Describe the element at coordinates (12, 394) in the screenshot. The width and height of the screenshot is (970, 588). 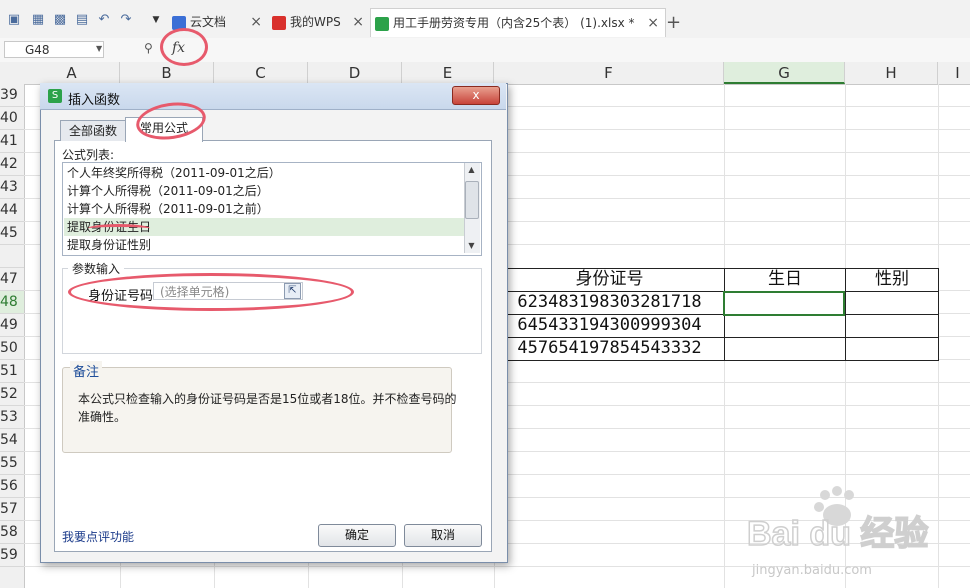
I see `row-header: 52` at that location.